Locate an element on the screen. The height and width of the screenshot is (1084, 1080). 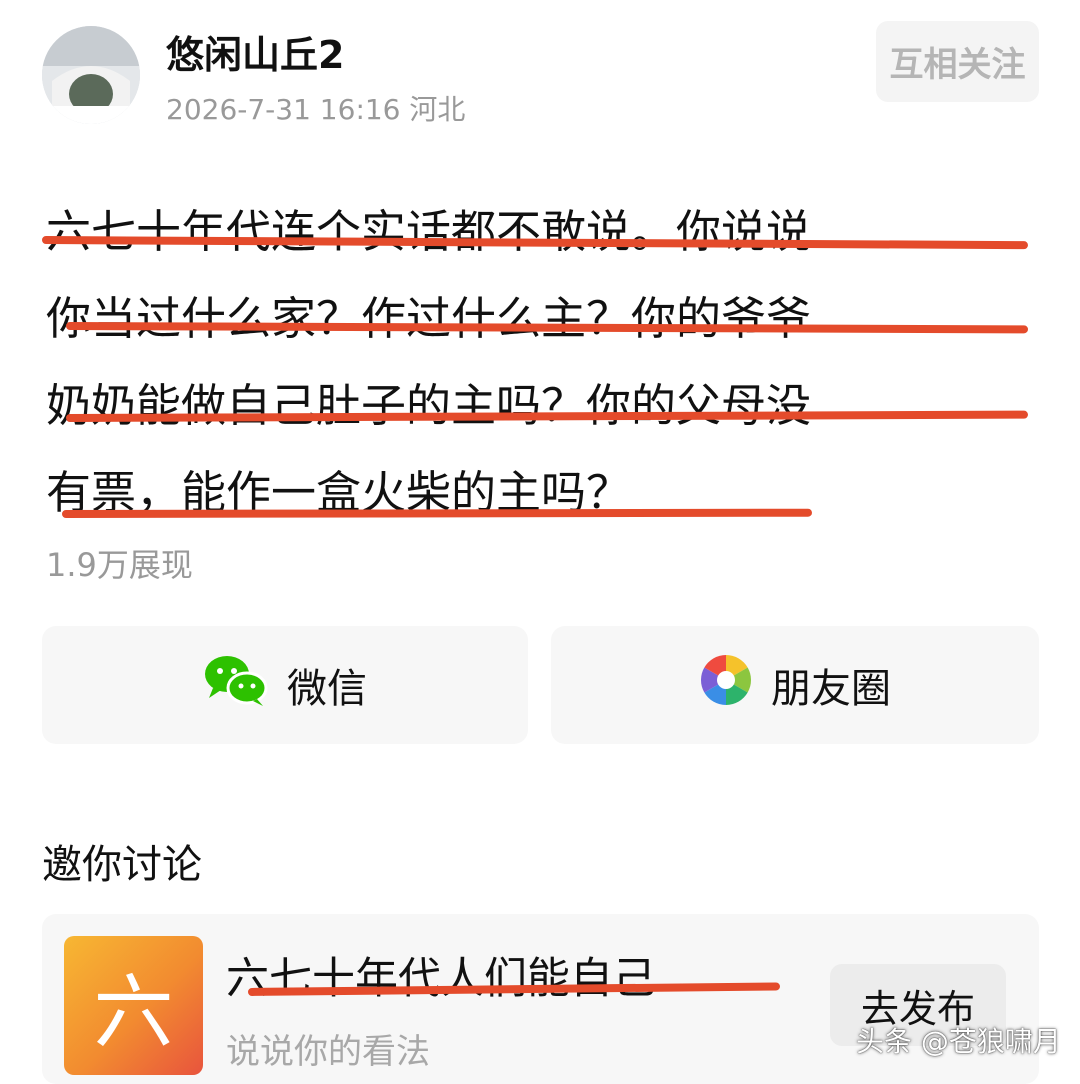
topic-title: 六七十年代人们能自己 is located at coordinates (441, 975).